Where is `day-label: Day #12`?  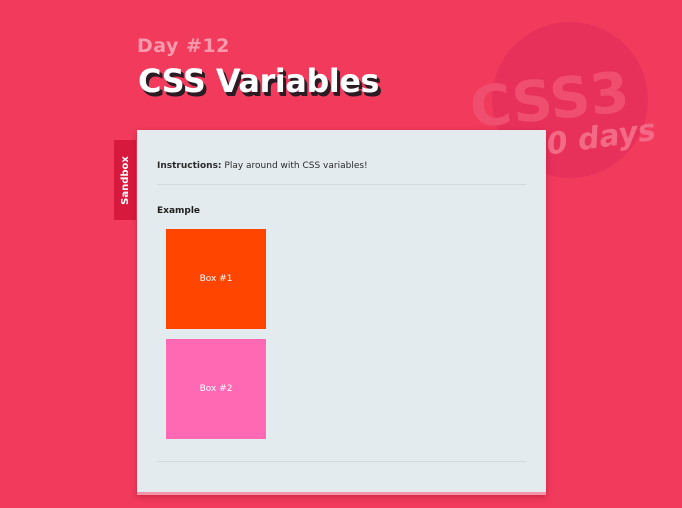 day-label: Day #12 is located at coordinates (183, 46).